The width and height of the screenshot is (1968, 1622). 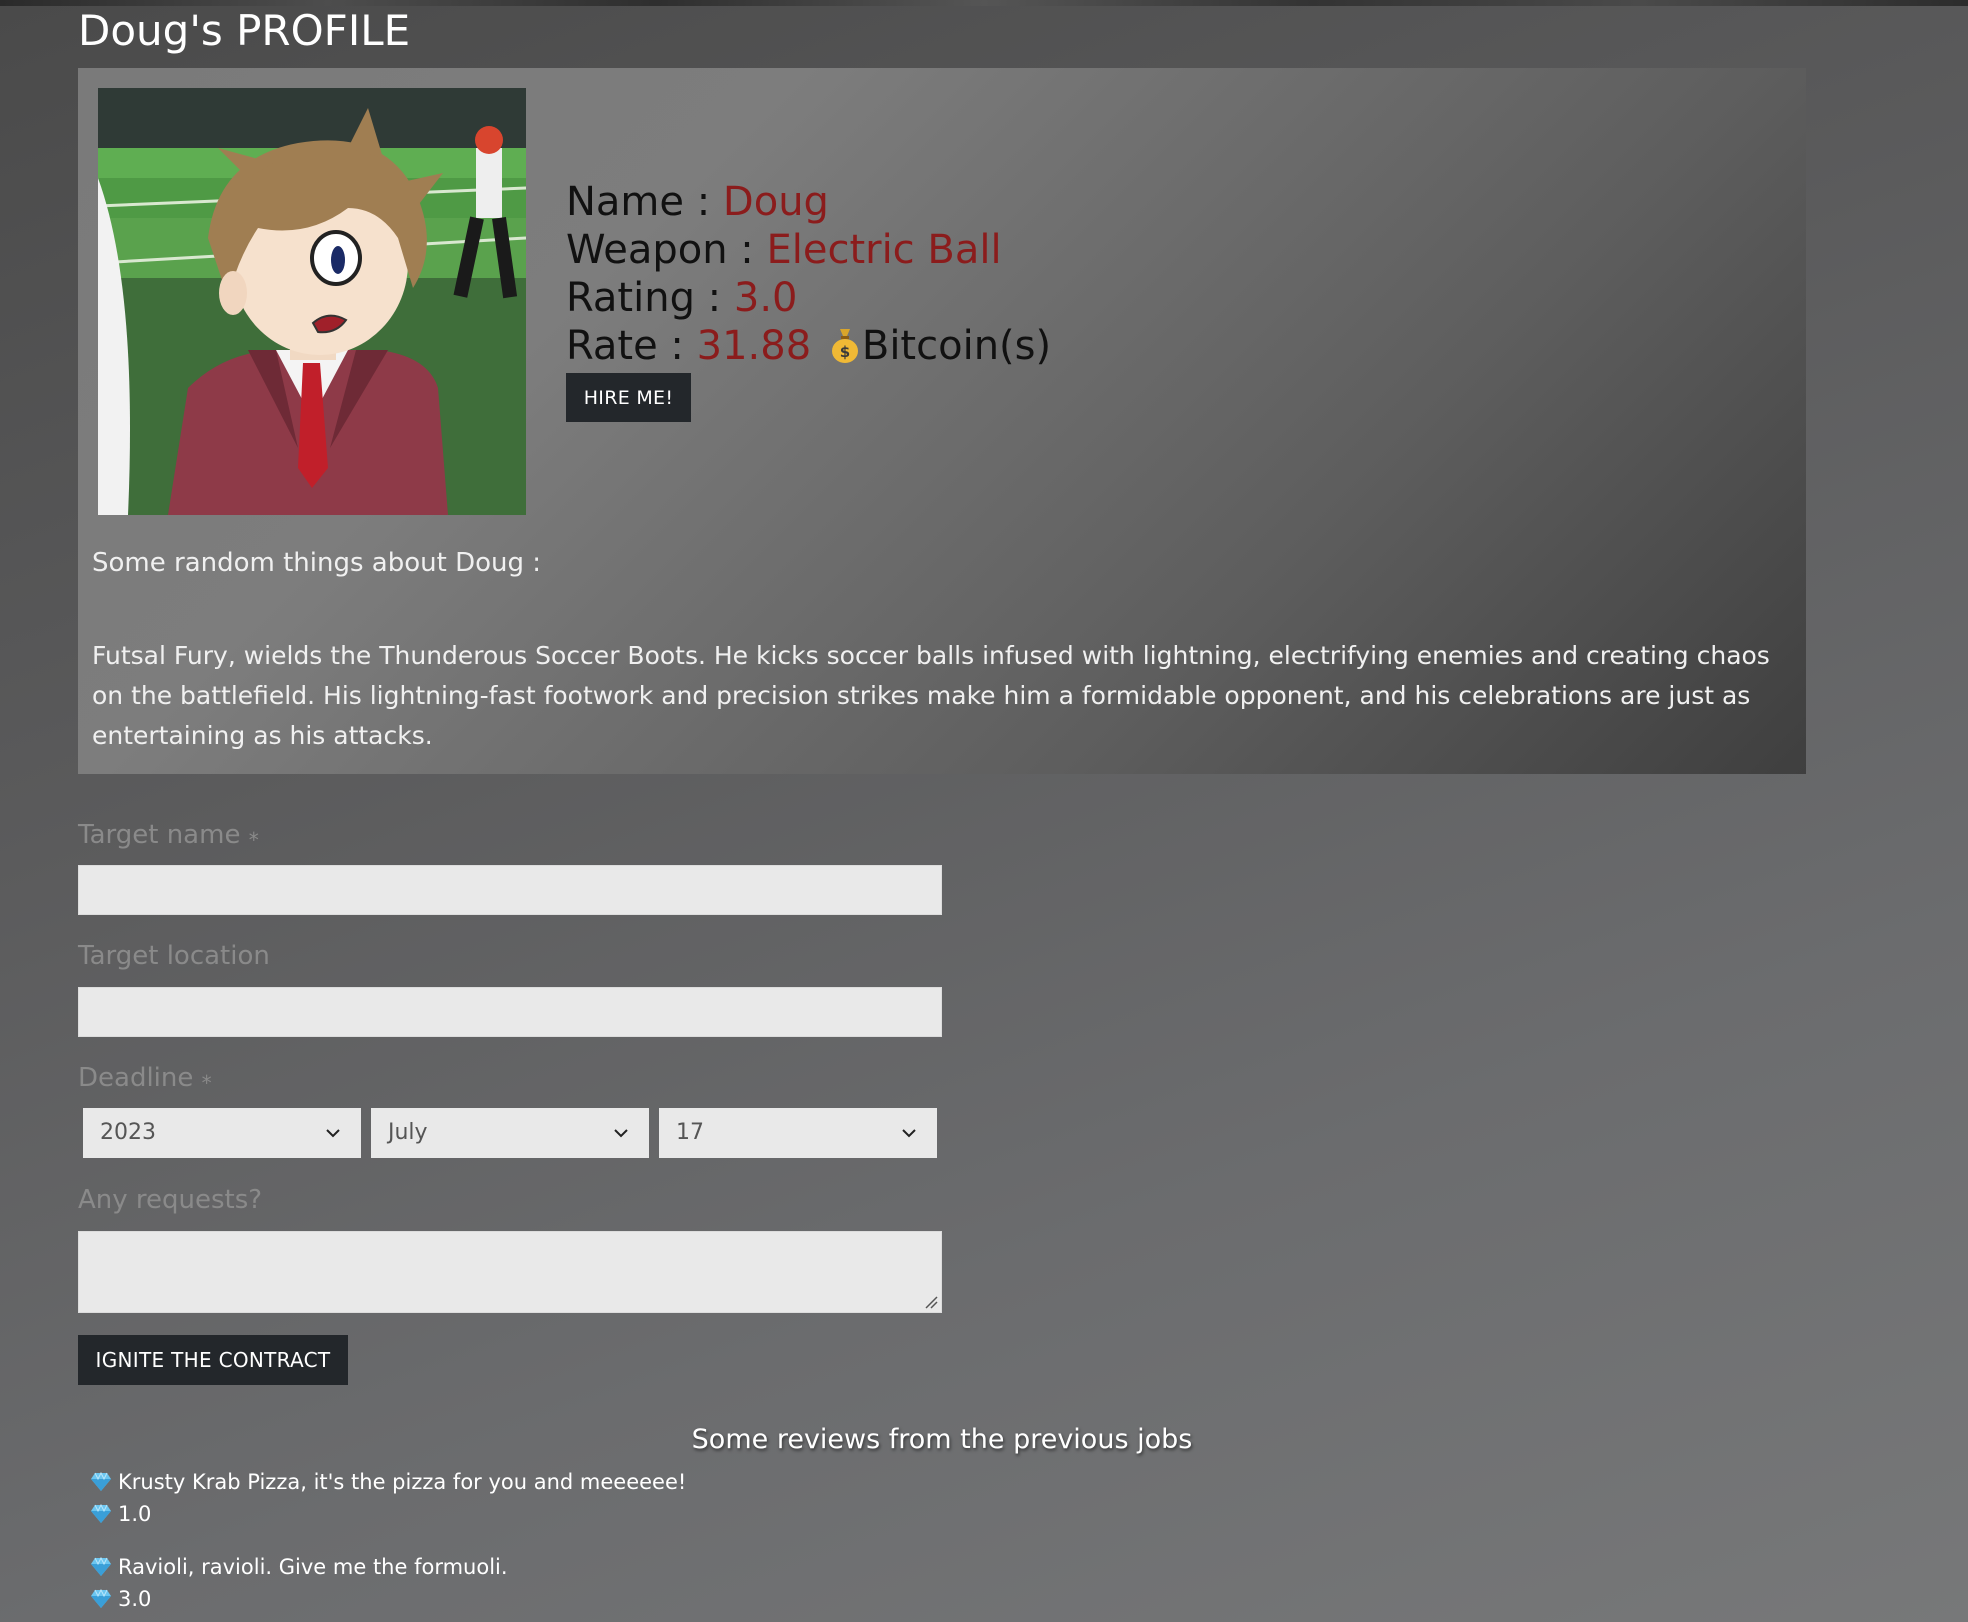 I want to click on rating-row: Rating : 3.0, so click(x=808, y=298).